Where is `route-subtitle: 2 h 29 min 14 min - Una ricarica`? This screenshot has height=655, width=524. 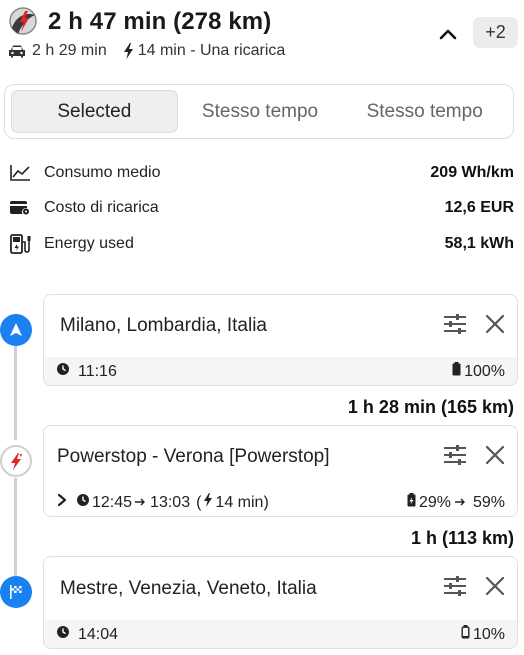 route-subtitle: 2 h 29 min 14 min - Una ricarica is located at coordinates (146, 51).